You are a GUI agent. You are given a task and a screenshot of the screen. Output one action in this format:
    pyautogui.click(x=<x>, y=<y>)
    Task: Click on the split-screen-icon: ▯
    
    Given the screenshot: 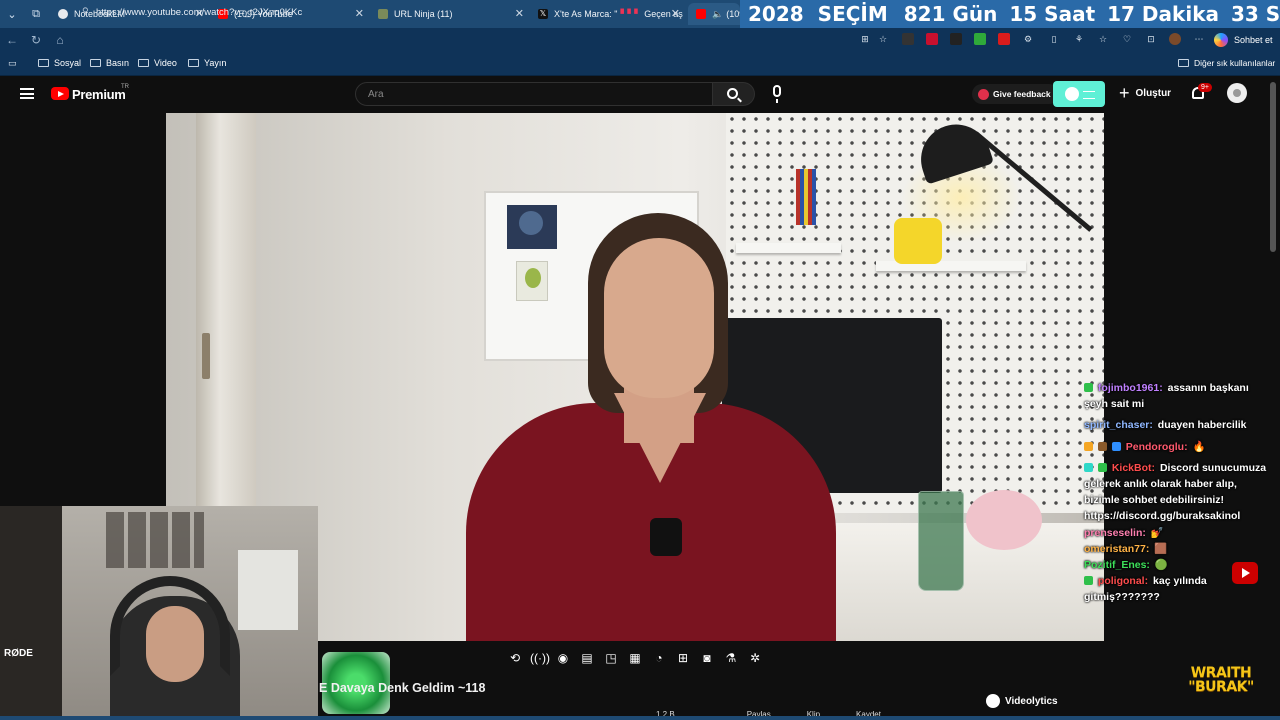 What is the action you would take?
    pyautogui.click(x=1054, y=39)
    